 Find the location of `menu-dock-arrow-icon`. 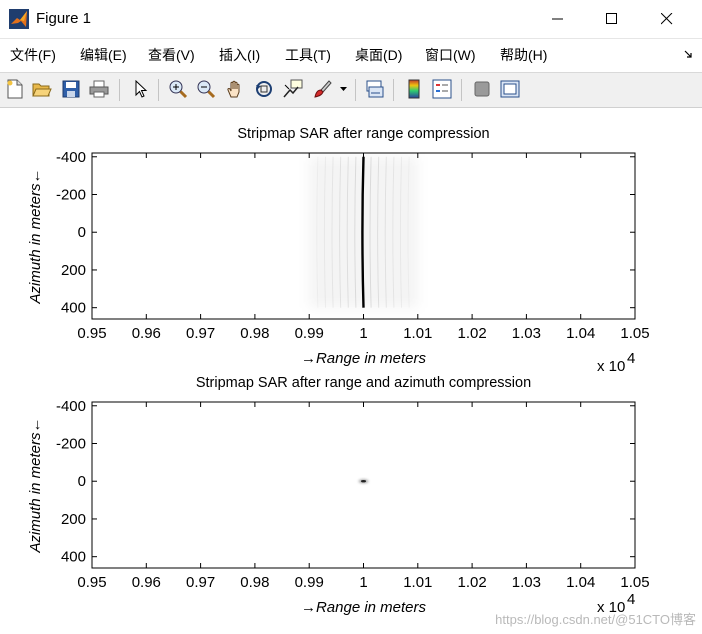

menu-dock-arrow-icon is located at coordinates (689, 54).